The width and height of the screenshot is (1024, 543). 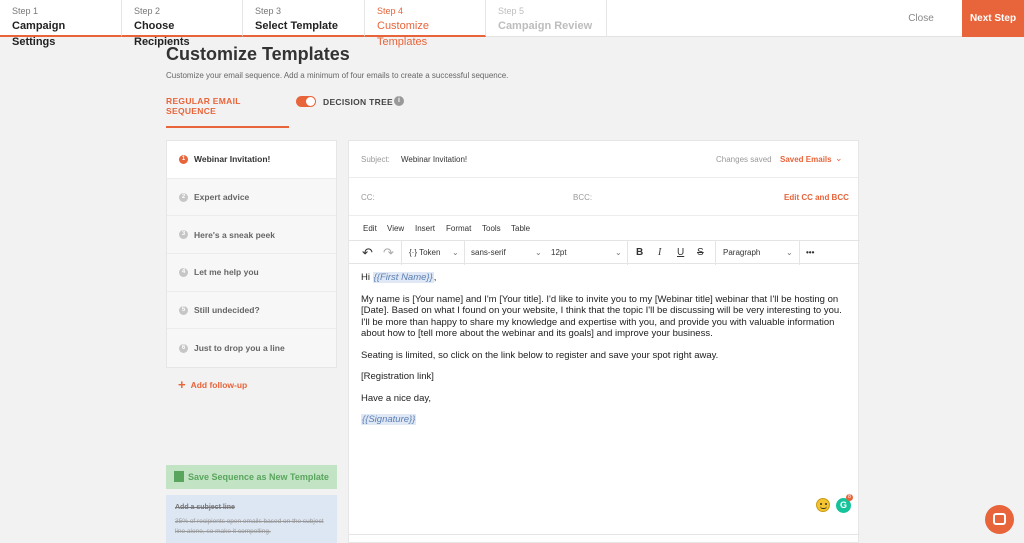 I want to click on email-item: 1 Webinar Invitation!, so click(x=251, y=160).